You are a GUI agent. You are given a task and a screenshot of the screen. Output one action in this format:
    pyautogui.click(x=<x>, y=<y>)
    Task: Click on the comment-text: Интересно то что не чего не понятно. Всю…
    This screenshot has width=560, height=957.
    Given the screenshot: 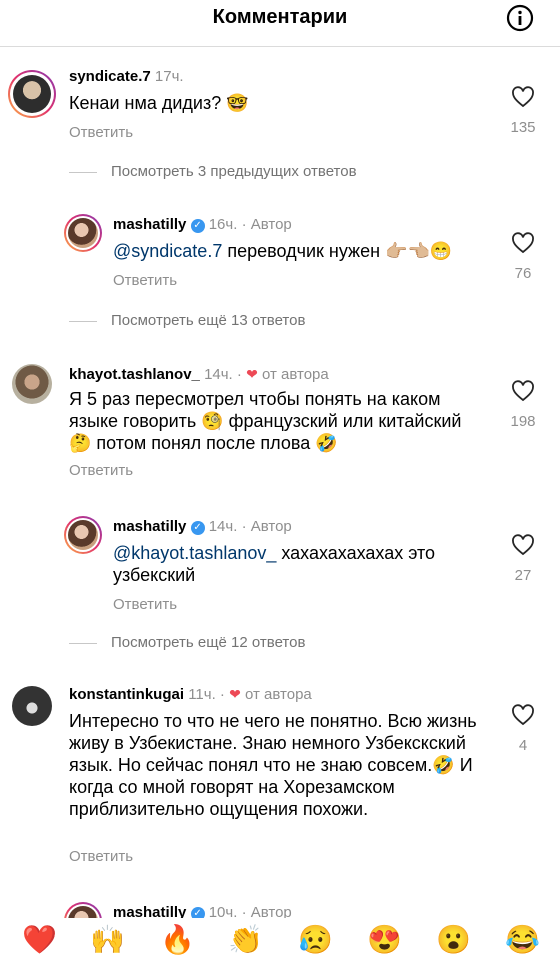 What is the action you would take?
    pyautogui.click(x=273, y=765)
    